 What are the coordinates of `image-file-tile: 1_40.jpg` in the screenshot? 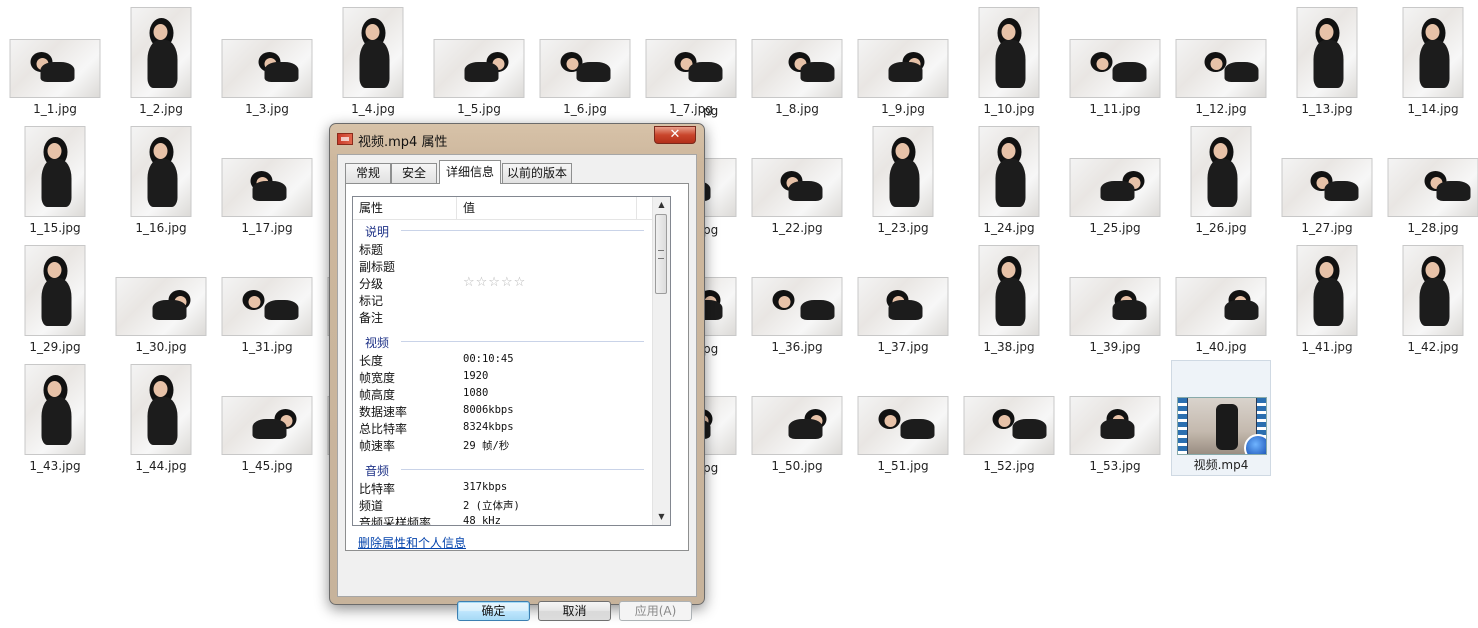 It's located at (1221, 299).